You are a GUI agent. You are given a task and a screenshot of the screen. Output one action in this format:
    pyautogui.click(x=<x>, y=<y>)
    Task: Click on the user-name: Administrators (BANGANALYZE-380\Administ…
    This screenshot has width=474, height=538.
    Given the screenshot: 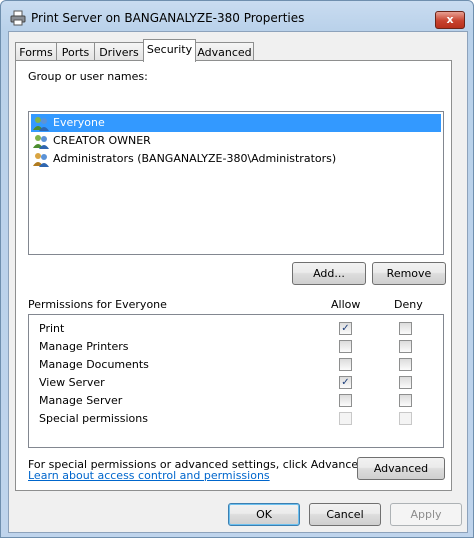 What is the action you would take?
    pyautogui.click(x=195, y=158)
    